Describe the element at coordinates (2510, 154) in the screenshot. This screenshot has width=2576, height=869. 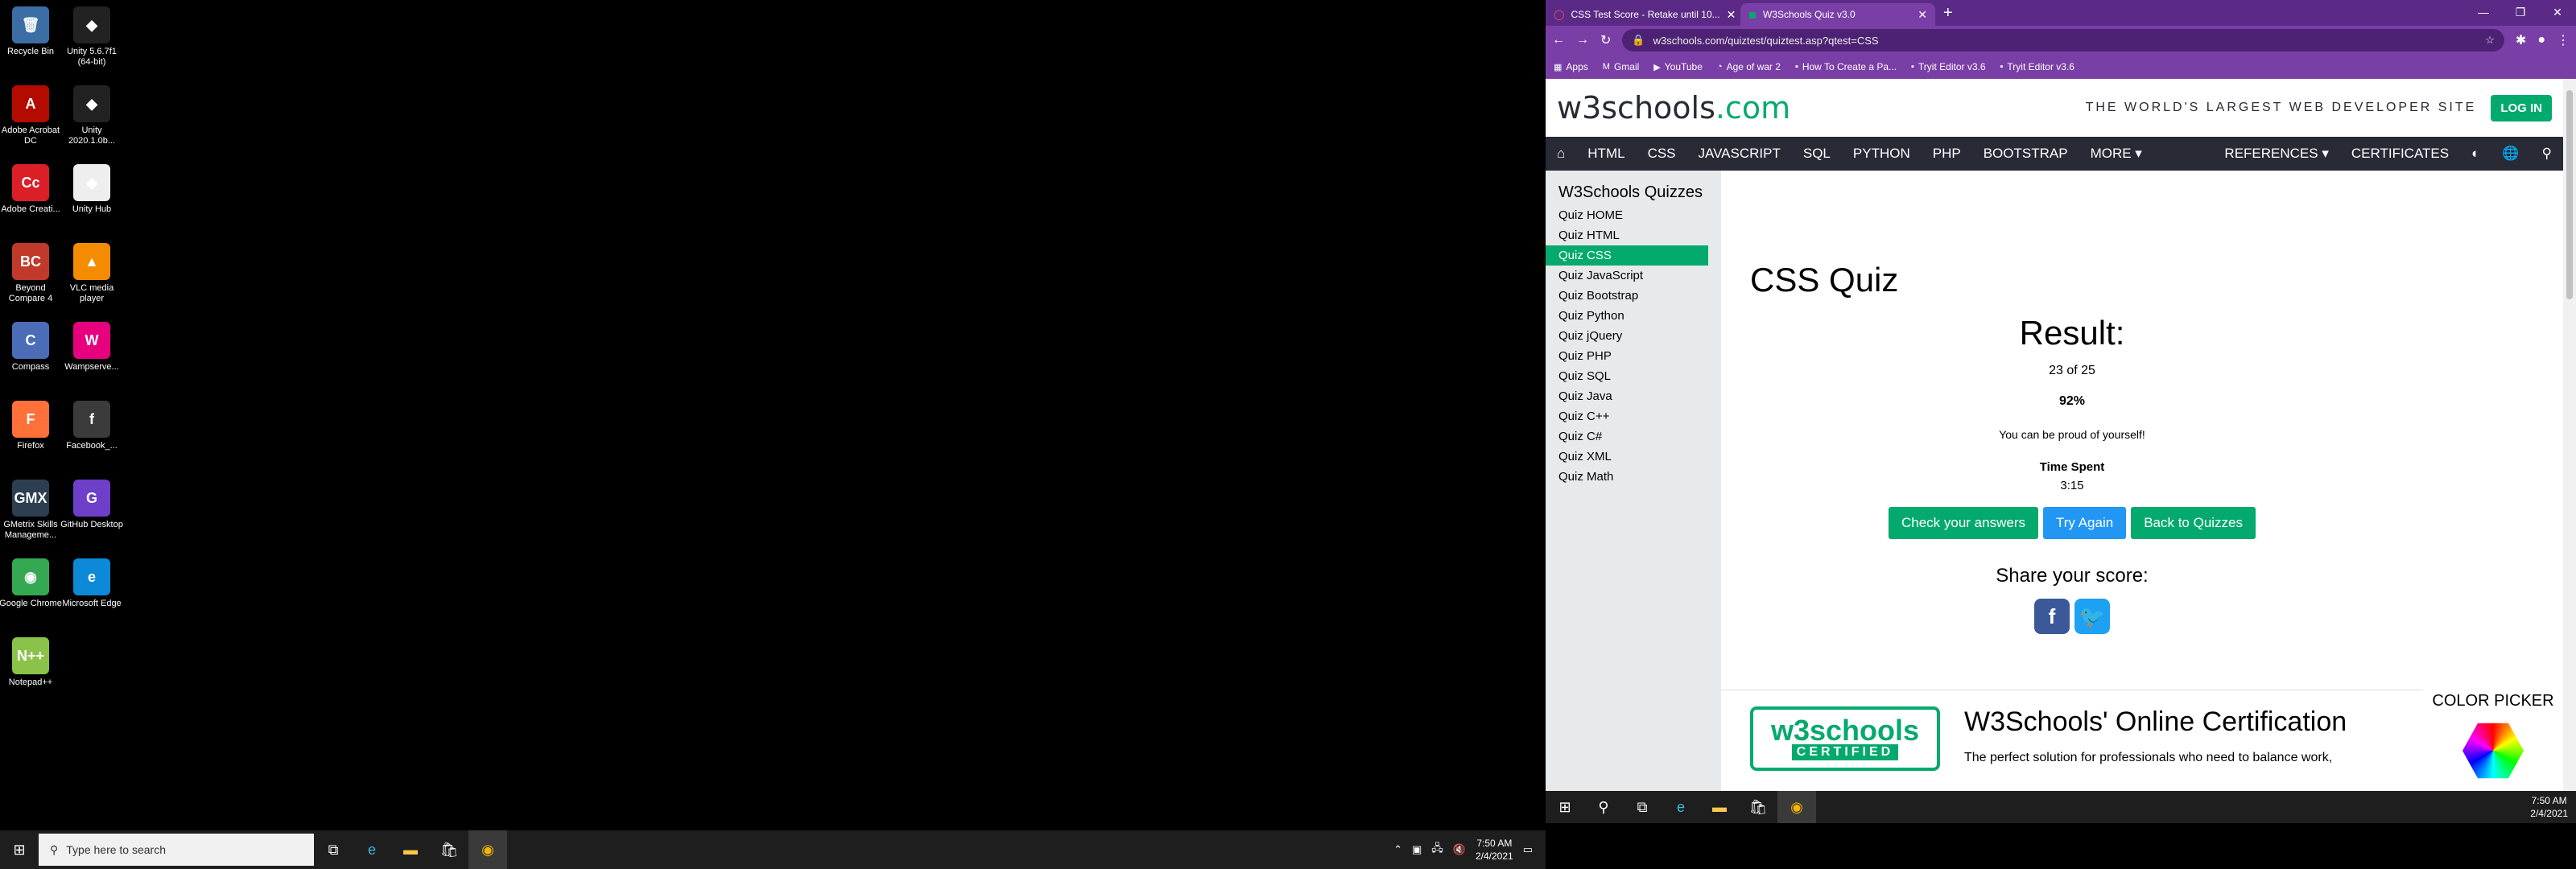
I see `globe-icon: 🌐` at that location.